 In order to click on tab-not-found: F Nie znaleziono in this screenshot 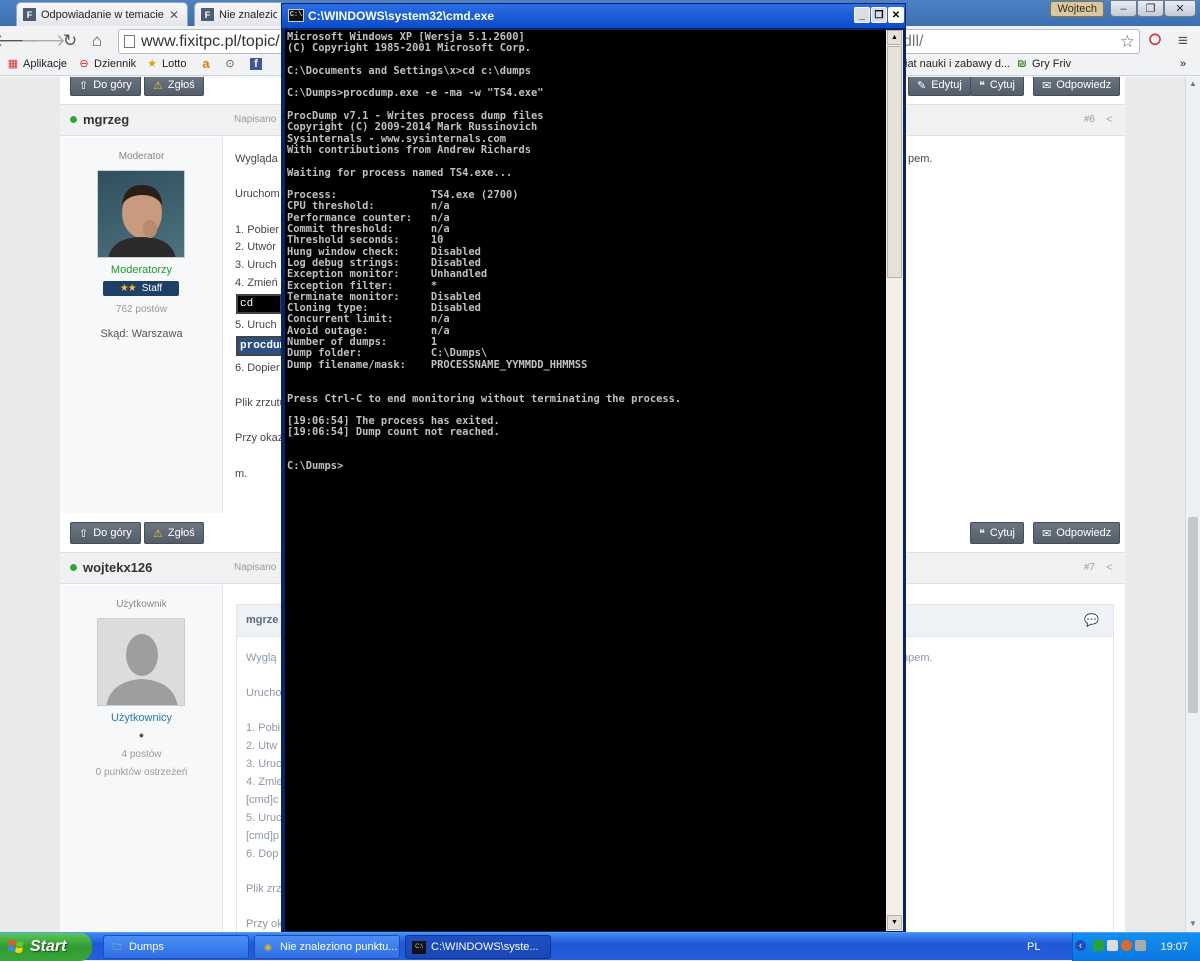, I will do `click(240, 14)`.